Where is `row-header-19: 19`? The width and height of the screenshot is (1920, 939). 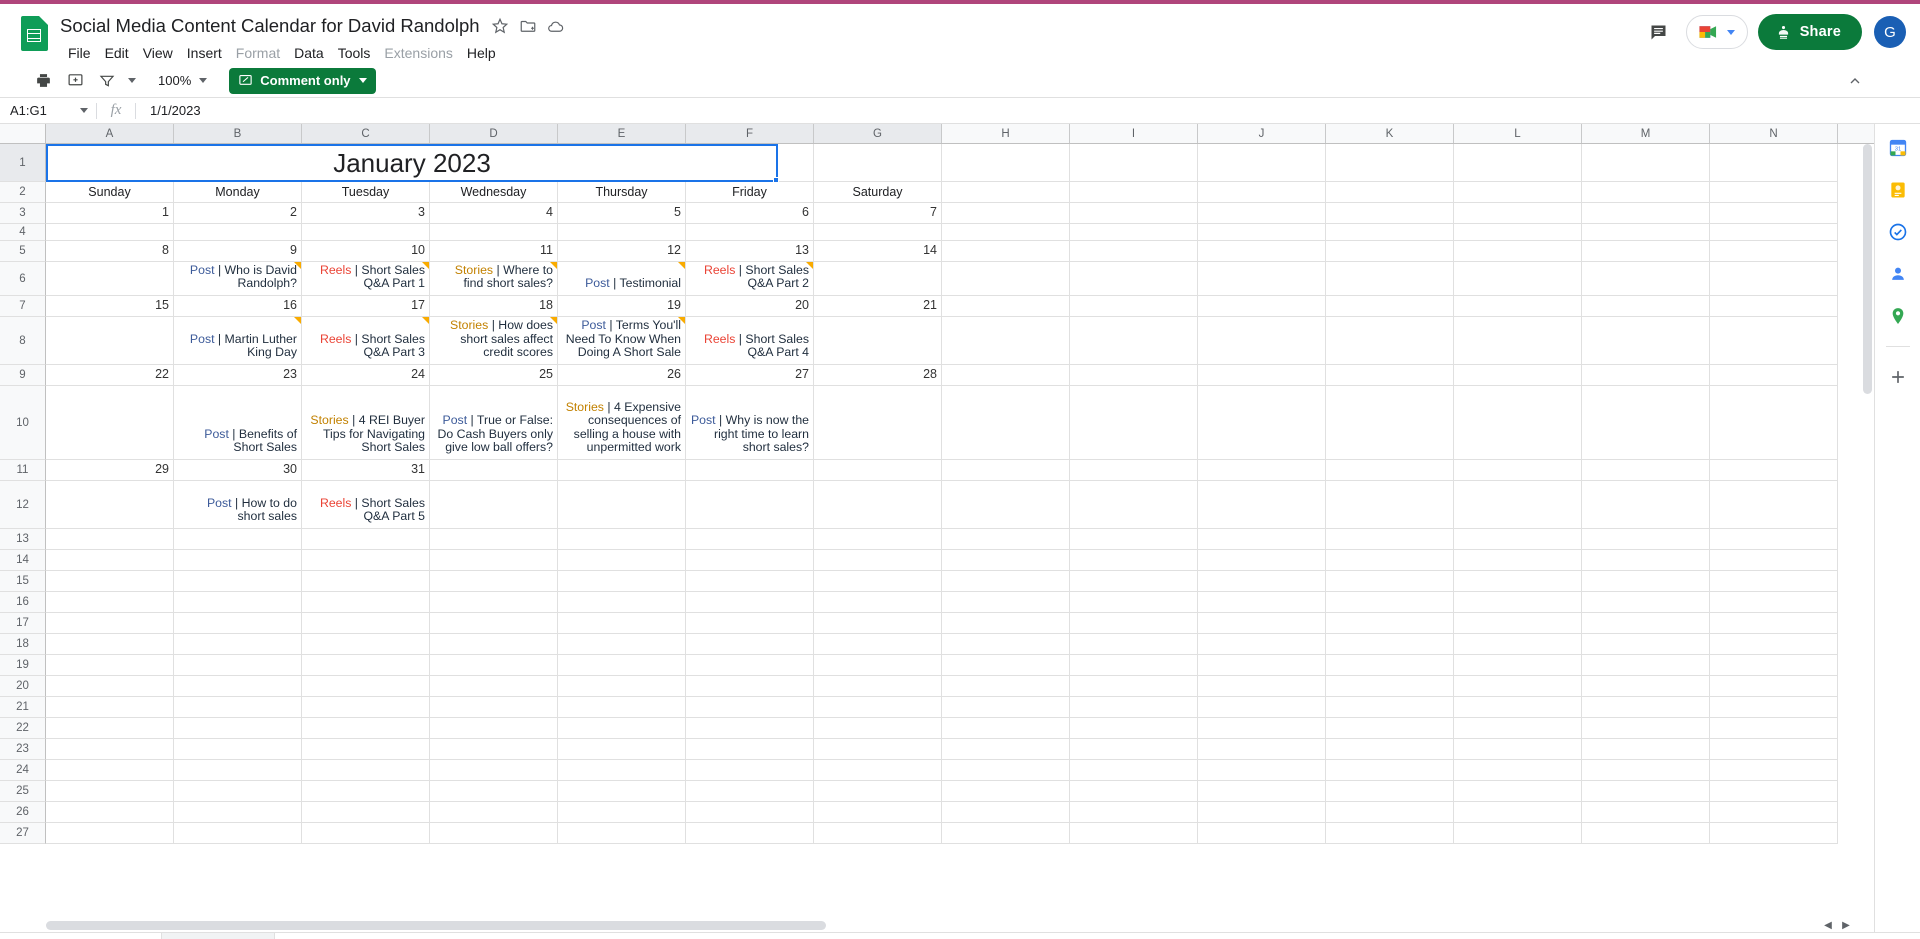
row-header-19: 19 is located at coordinates (23, 665).